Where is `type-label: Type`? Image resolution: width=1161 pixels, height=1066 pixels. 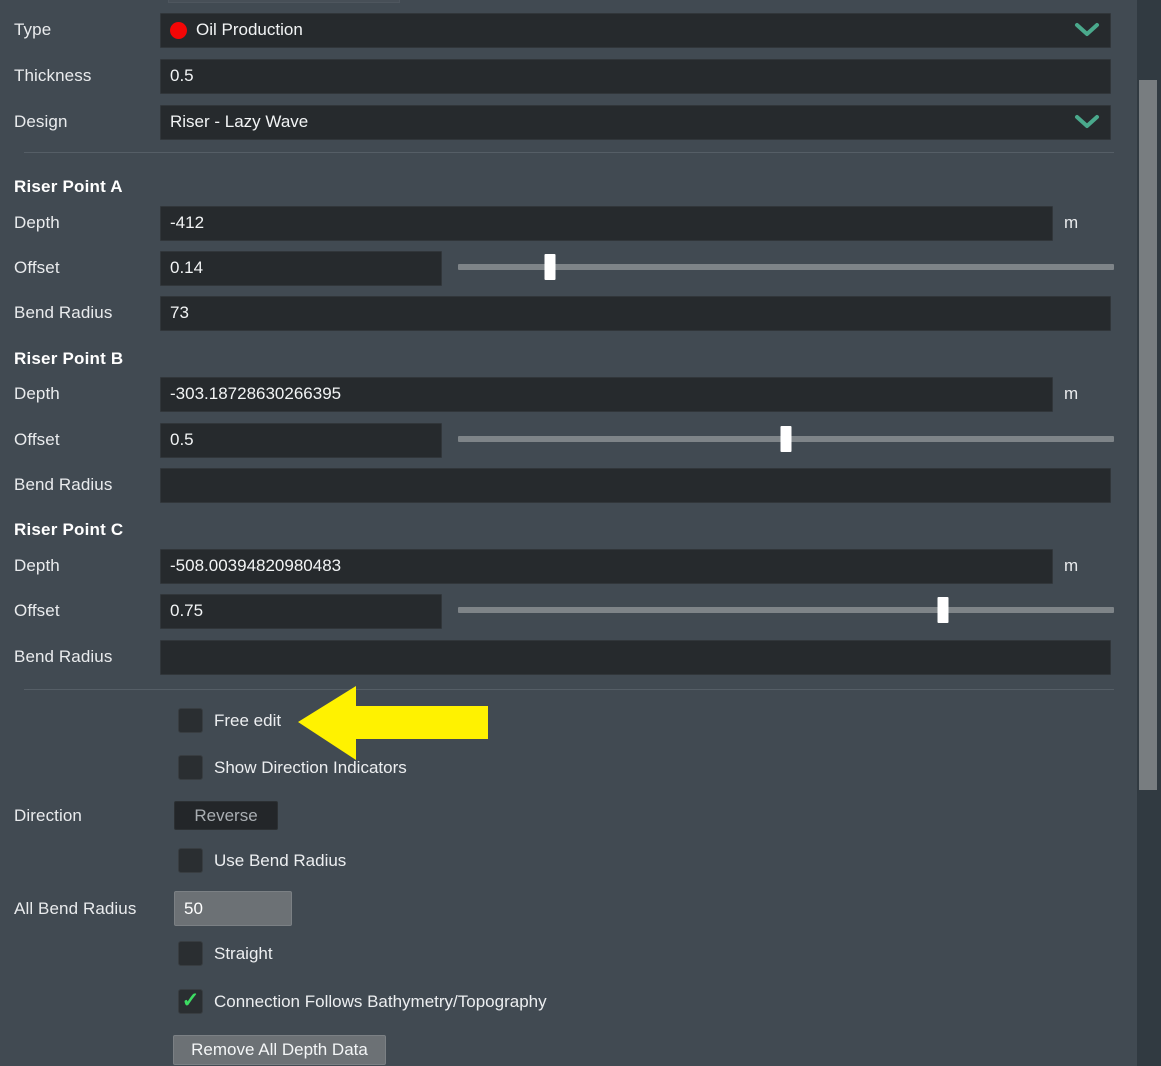
type-label: Type is located at coordinates (33, 29).